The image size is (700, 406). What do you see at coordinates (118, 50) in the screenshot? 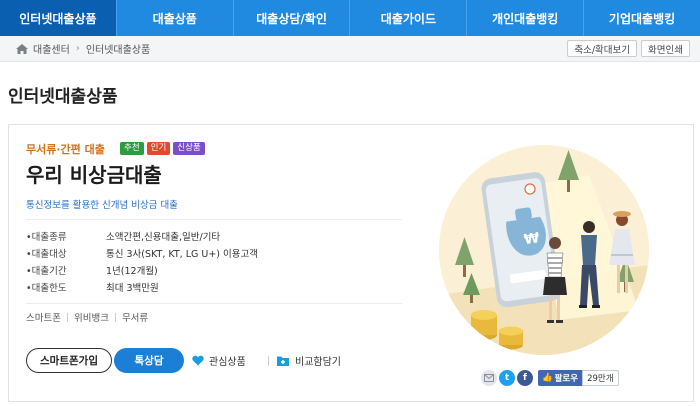
I see `breadcrumb-current: 인터넷대출상품` at bounding box center [118, 50].